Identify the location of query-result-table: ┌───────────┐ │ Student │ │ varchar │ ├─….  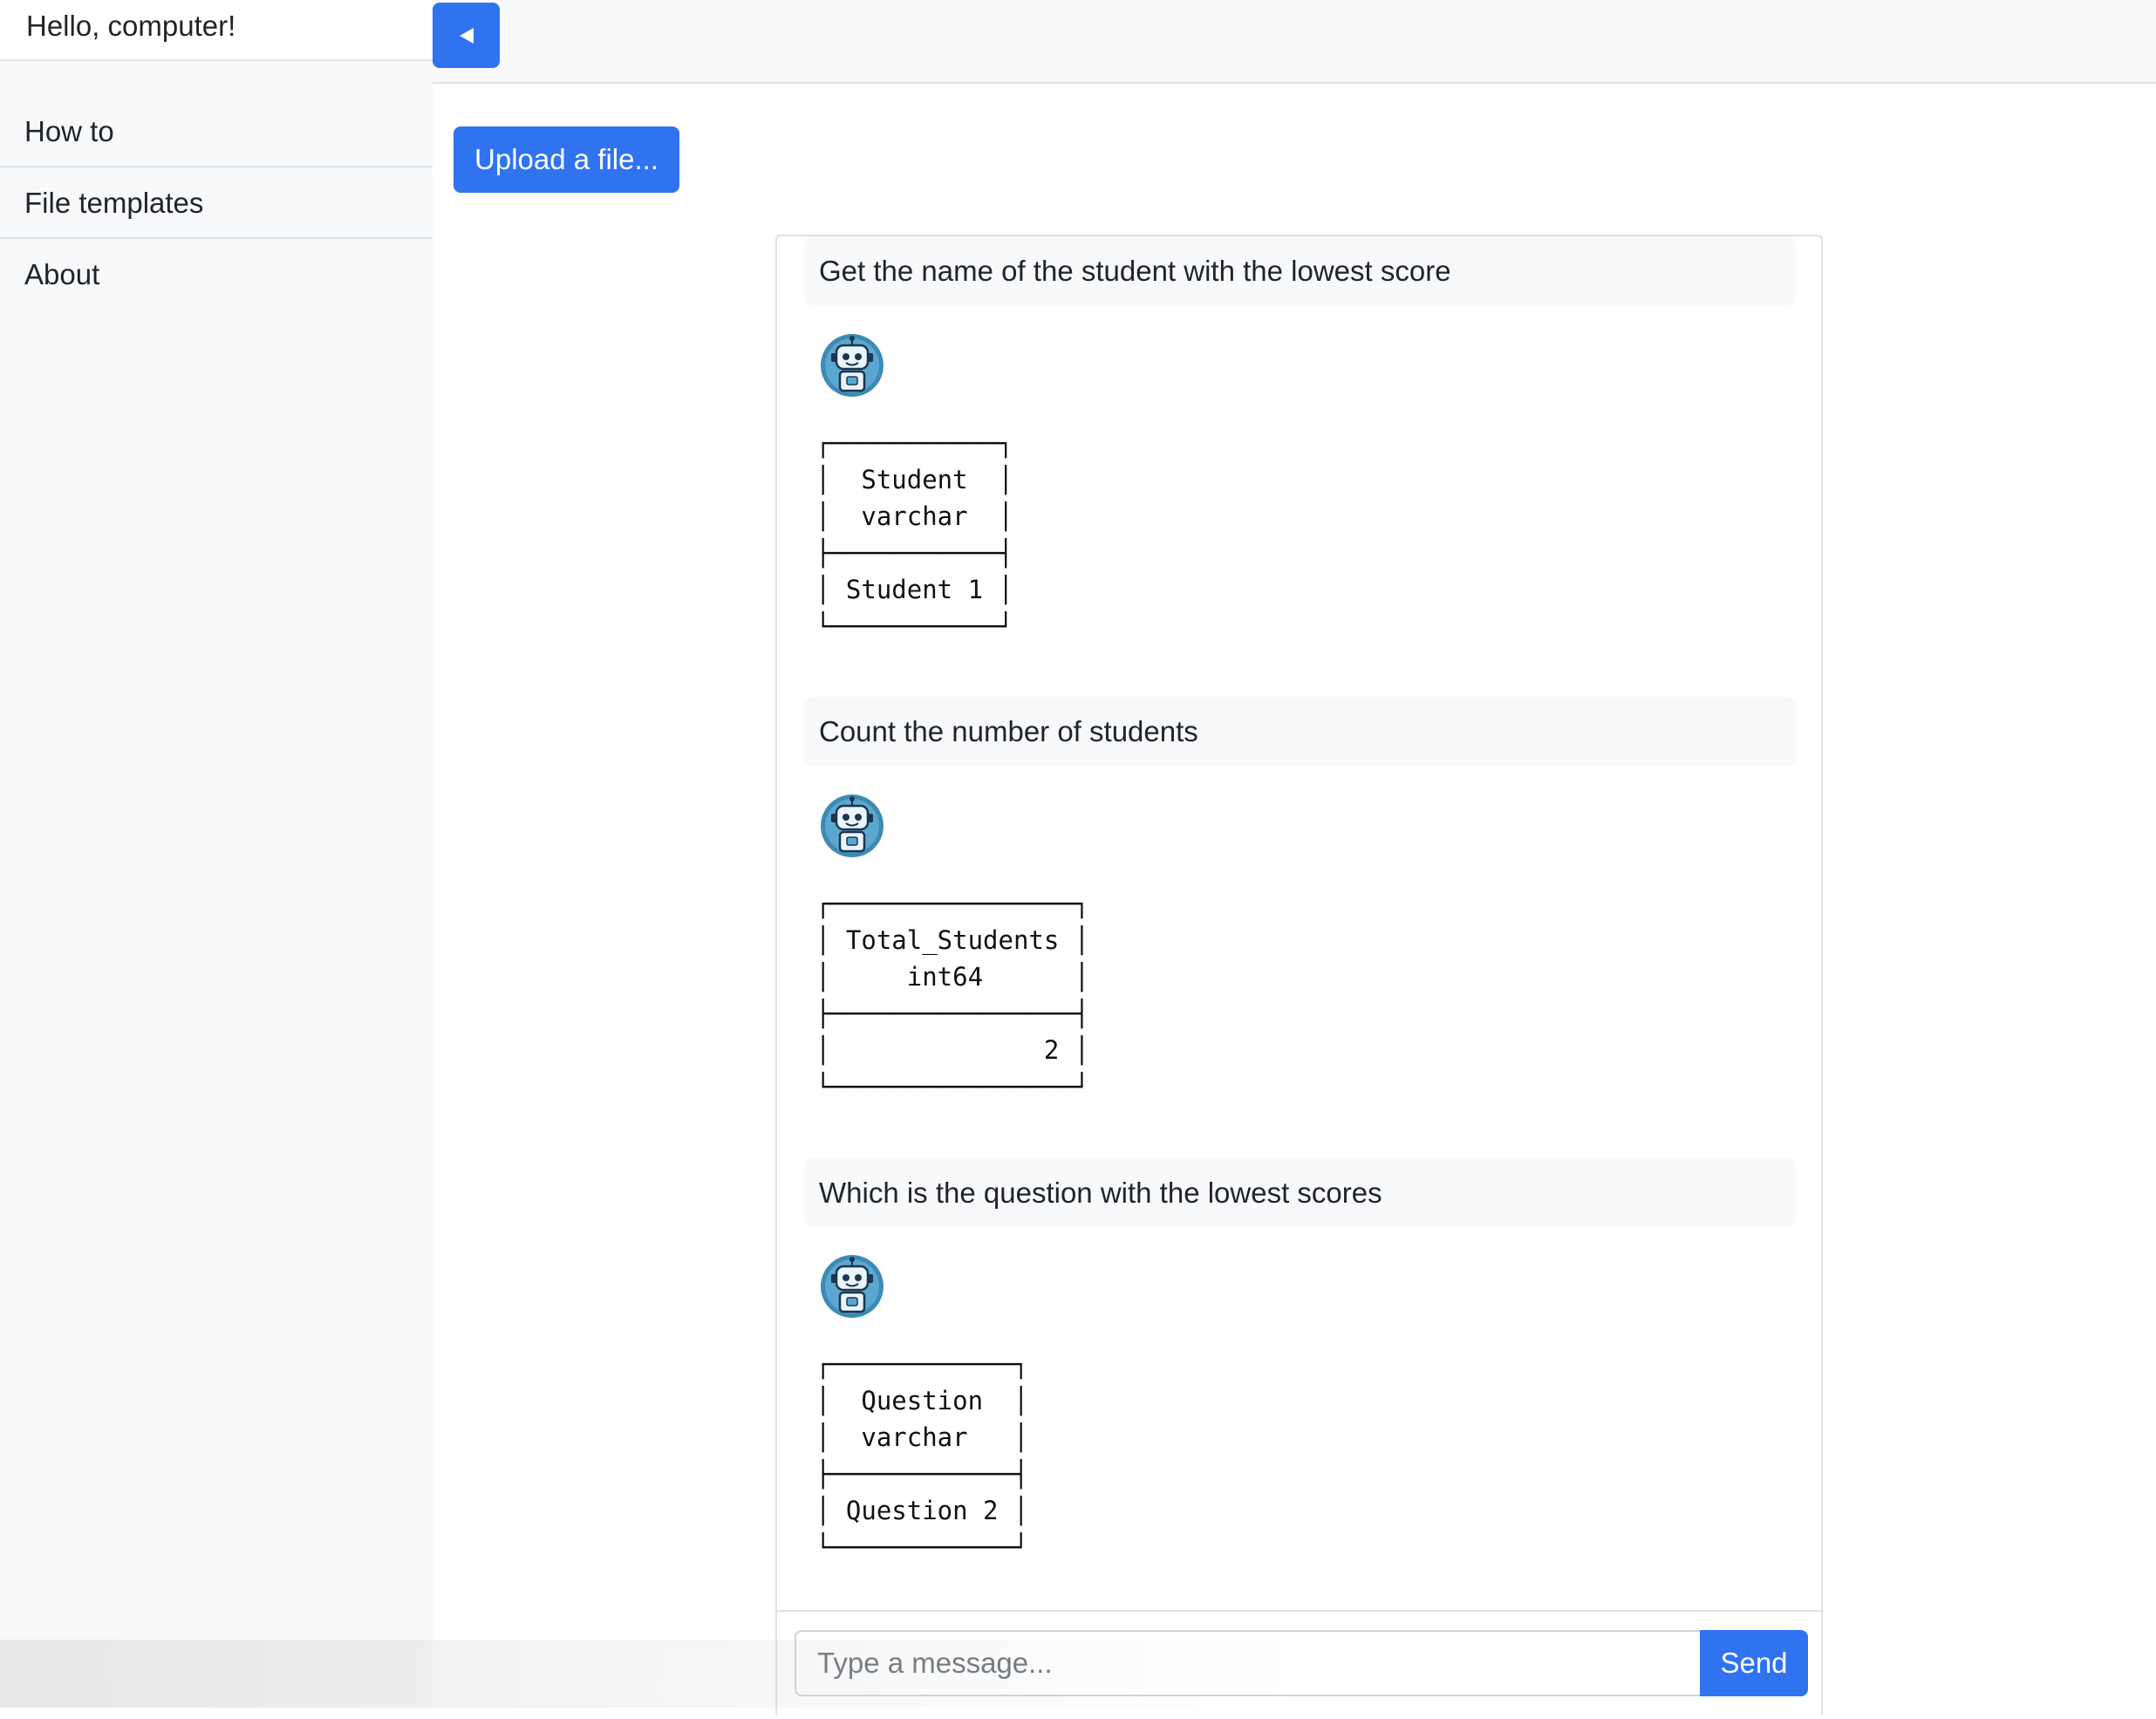
(914, 534).